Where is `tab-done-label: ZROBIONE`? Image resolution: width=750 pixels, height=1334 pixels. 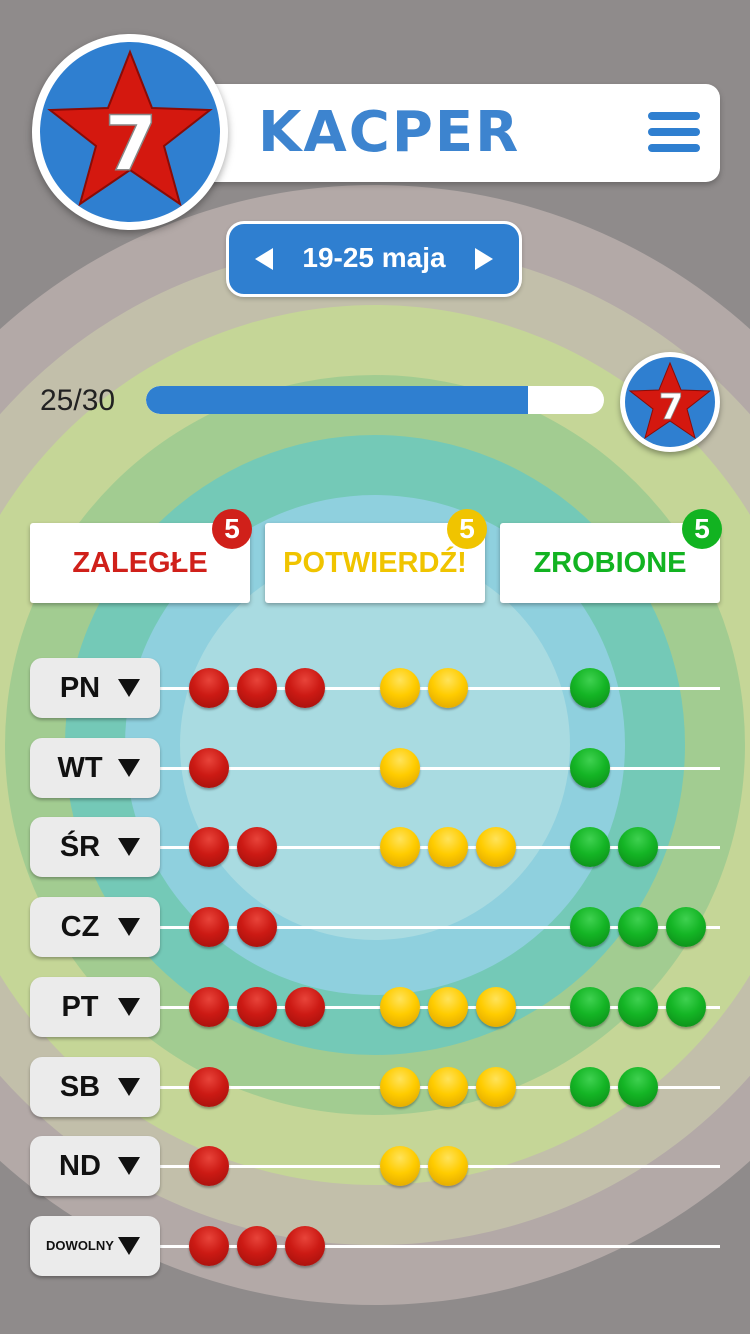 tab-done-label: ZROBIONE is located at coordinates (610, 563).